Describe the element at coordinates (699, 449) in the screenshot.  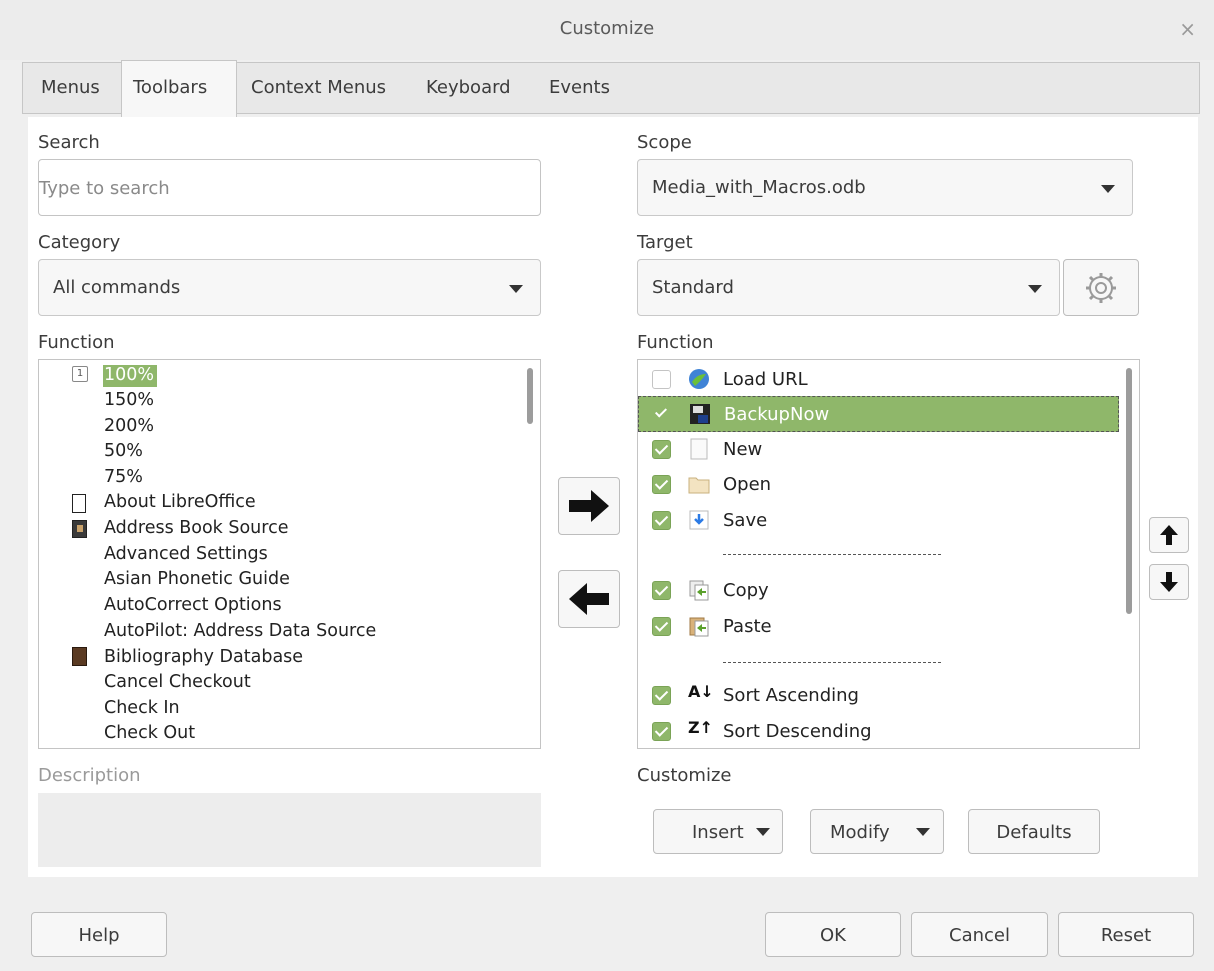
I see `new-doc-icon` at that location.